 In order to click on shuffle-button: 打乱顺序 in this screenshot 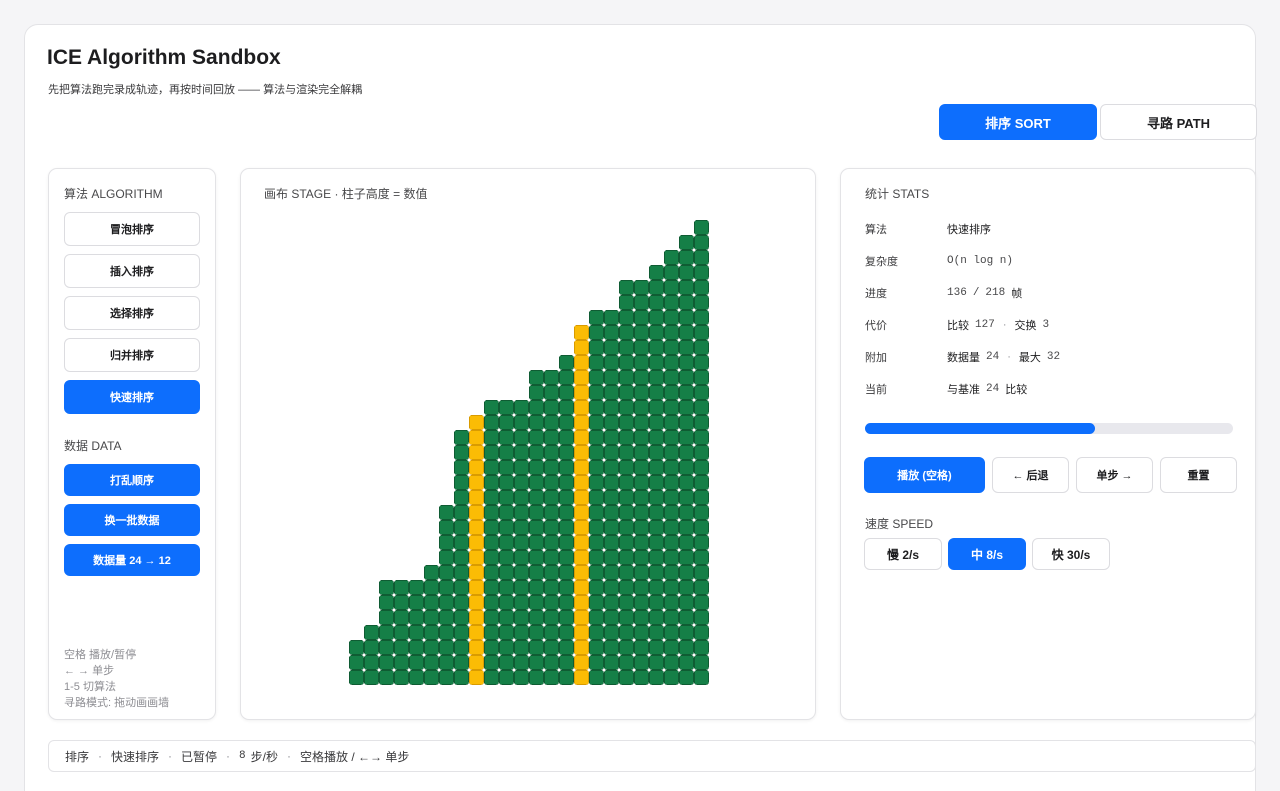, I will do `click(132, 480)`.